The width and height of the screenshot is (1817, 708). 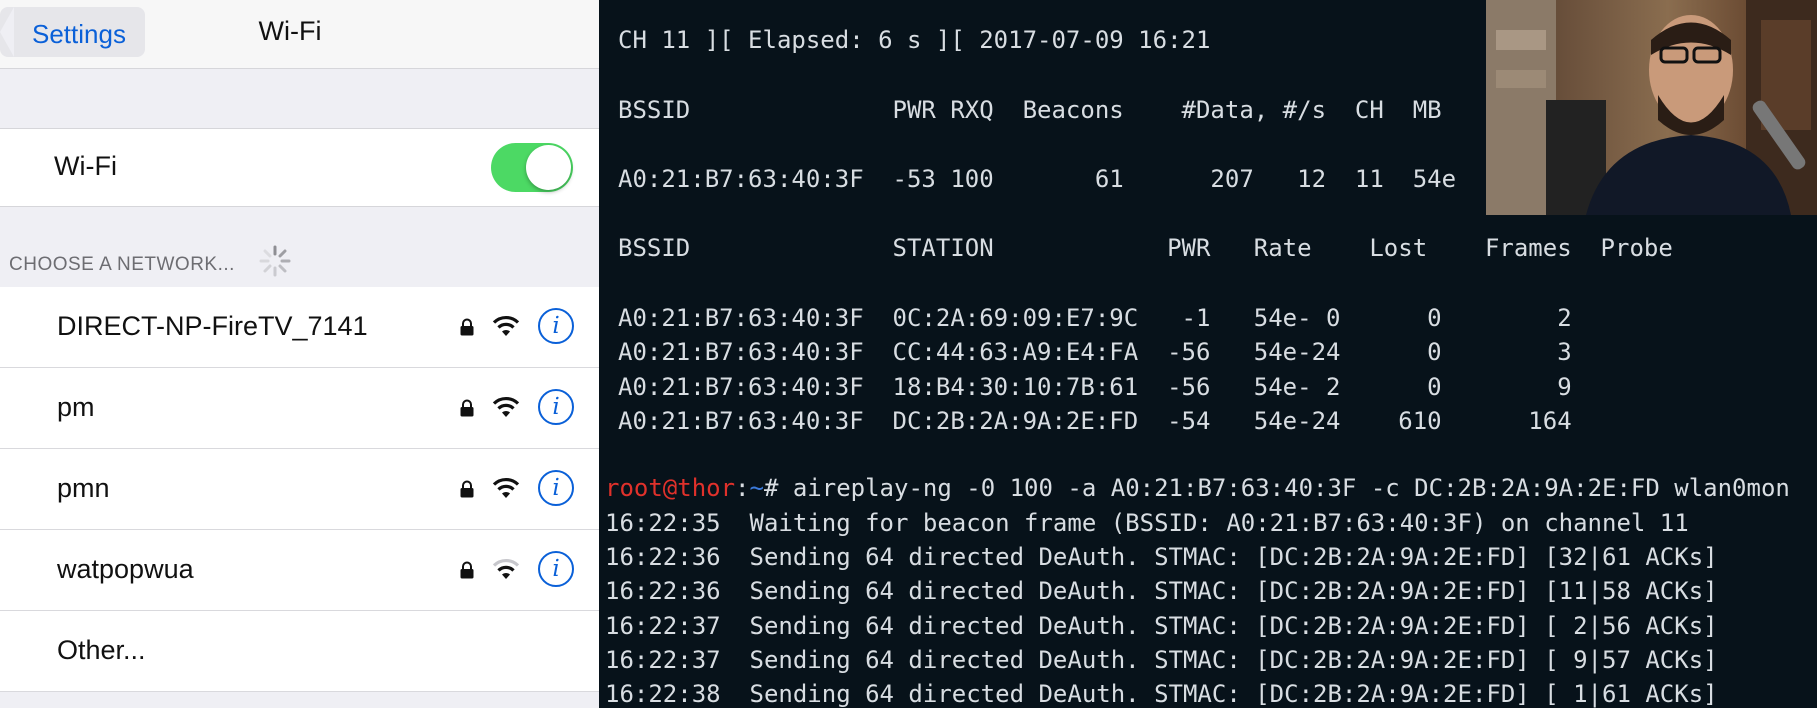 I want to click on presenter-webcam-video, so click(x=1651, y=107).